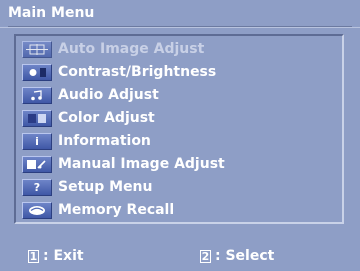  Describe the element at coordinates (37, 72) in the screenshot. I see `contrast-brightness-icon` at that location.